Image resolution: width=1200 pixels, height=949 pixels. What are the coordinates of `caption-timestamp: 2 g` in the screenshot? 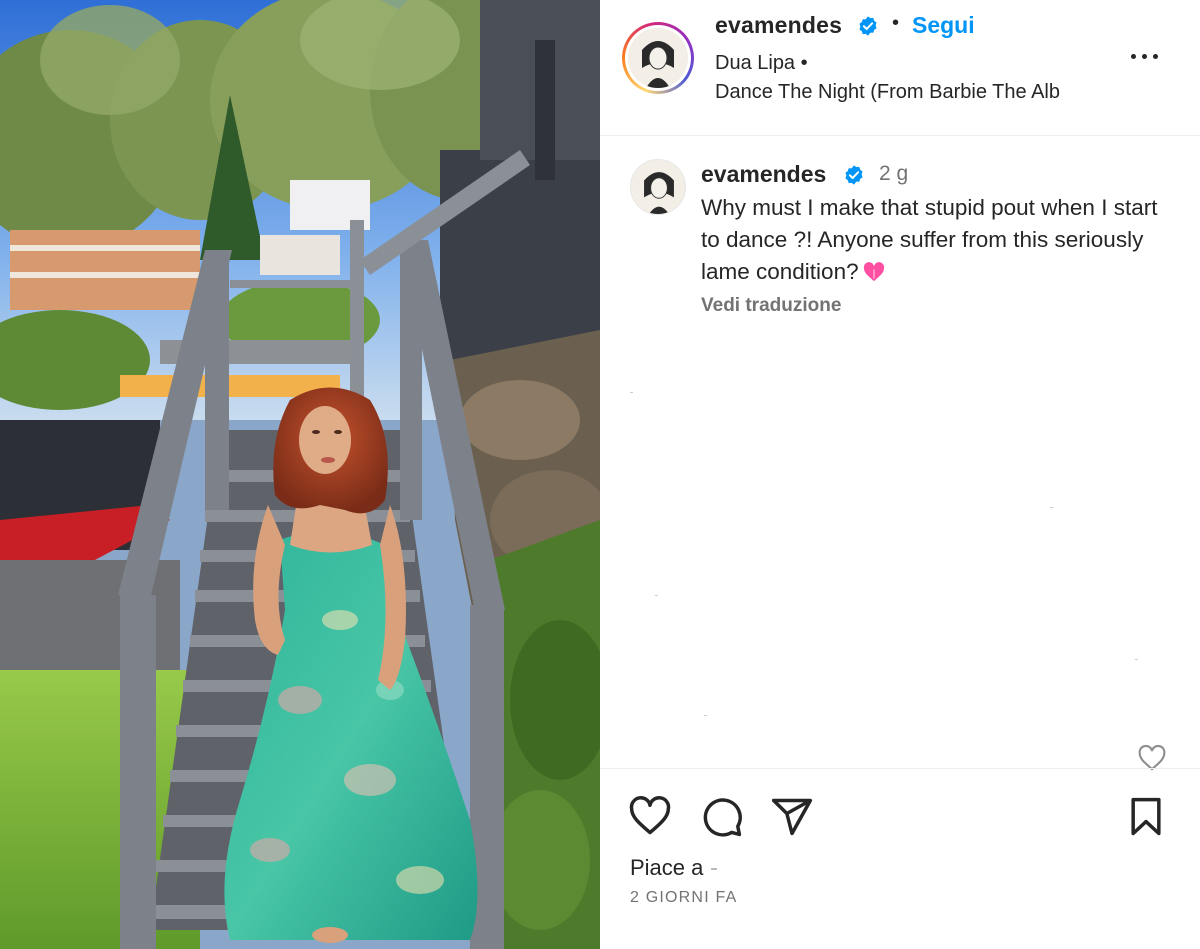 It's located at (893, 174).